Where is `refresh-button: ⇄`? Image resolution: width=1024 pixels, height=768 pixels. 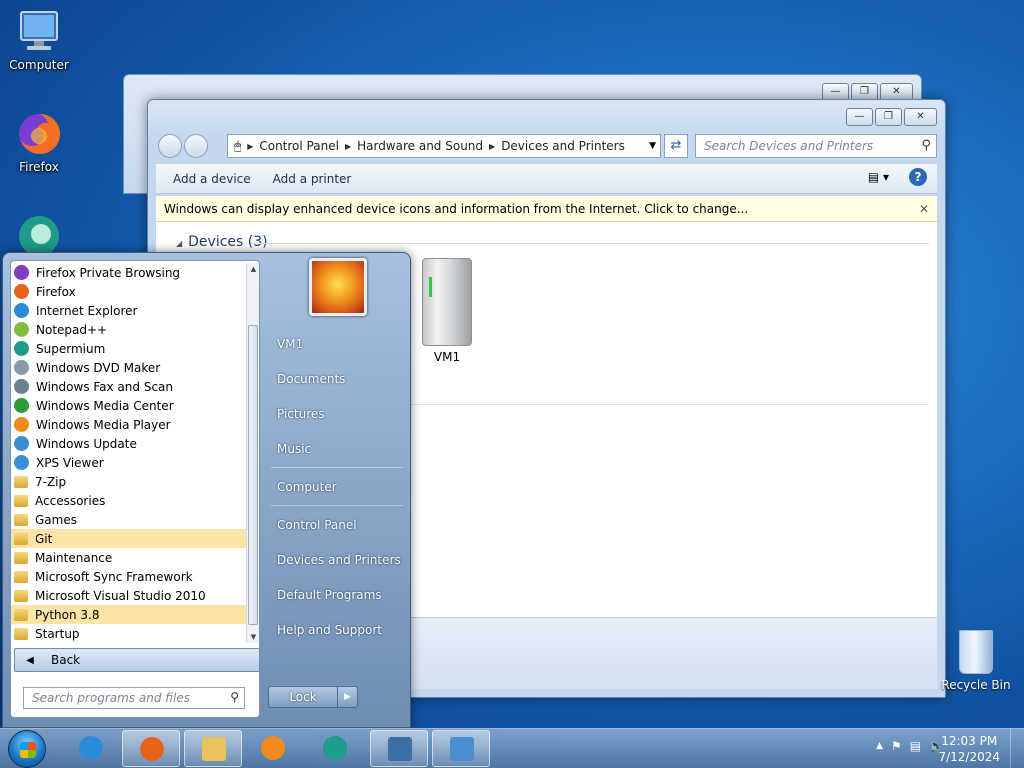 refresh-button: ⇄ is located at coordinates (676, 146).